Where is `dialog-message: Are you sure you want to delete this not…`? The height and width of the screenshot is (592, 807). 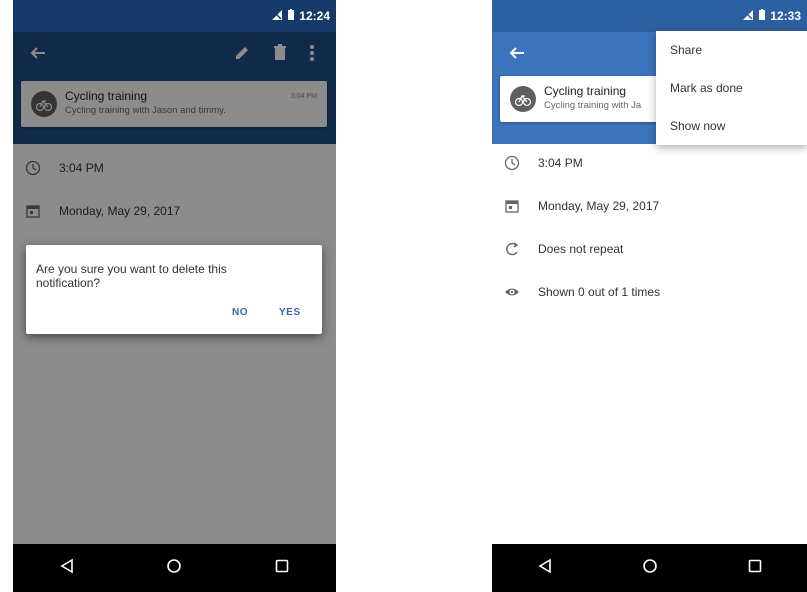
dialog-message: Are you sure you want to delete this not… is located at coordinates (131, 276).